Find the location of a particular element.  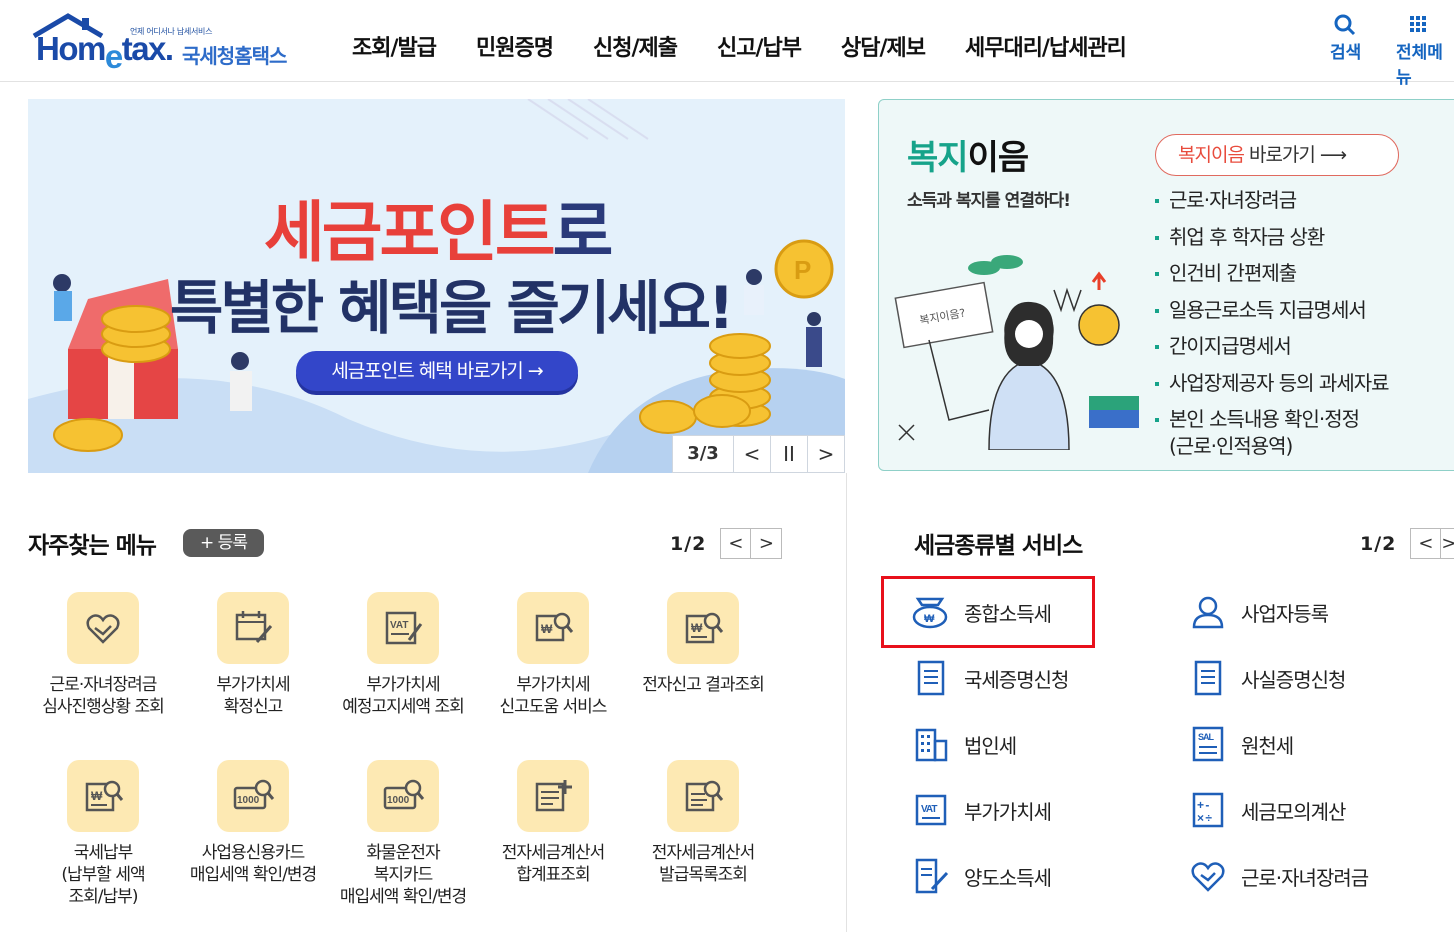

freq-item-efiling-result: ₩ 전자신고 결과조회 is located at coordinates (703, 644).